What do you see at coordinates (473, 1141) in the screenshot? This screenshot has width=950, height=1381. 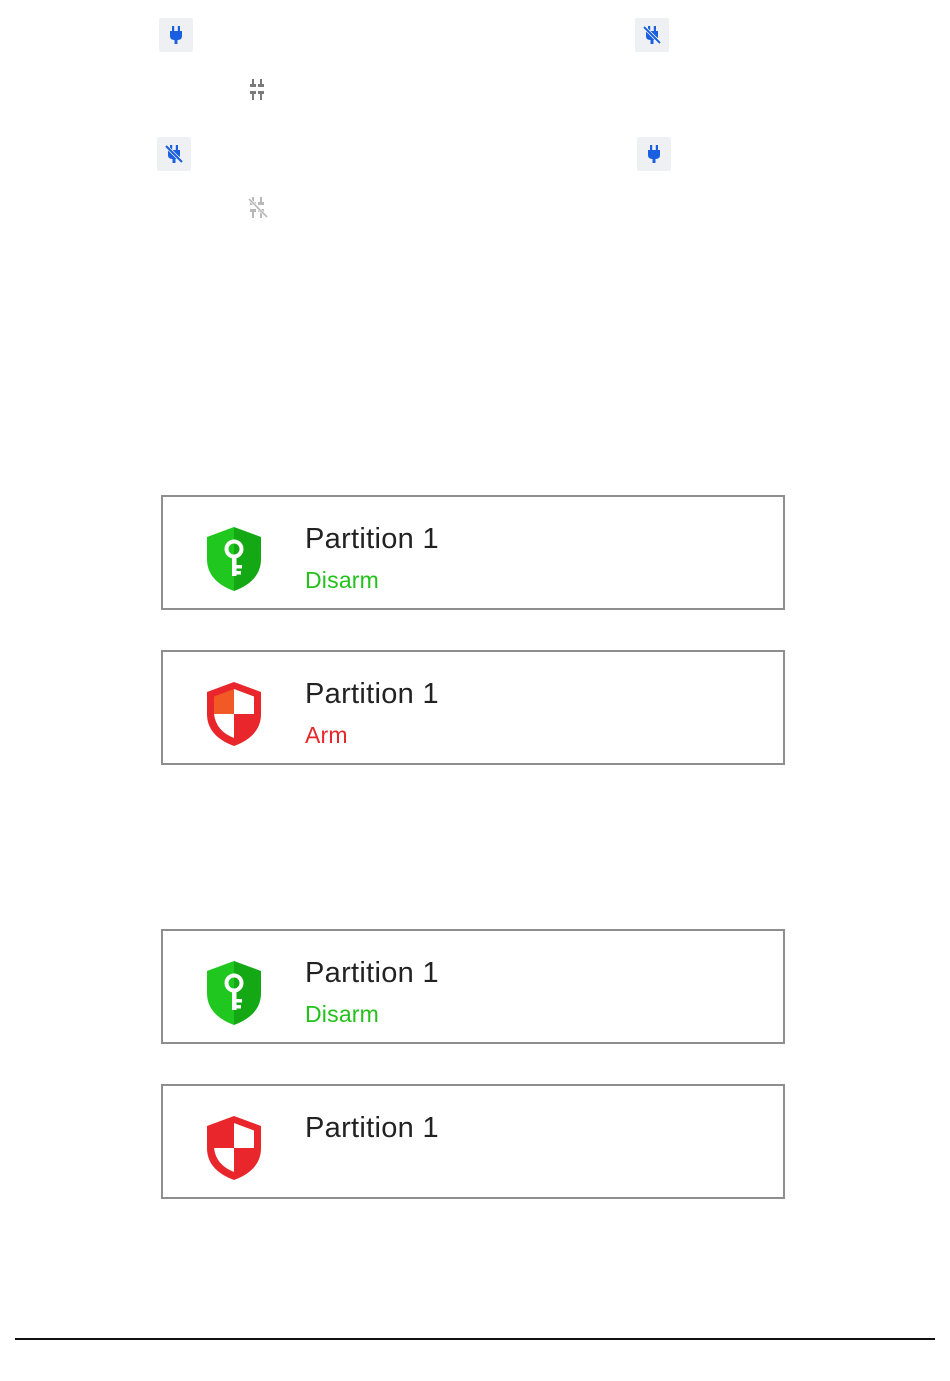 I see `partition-card: Partition 1` at bounding box center [473, 1141].